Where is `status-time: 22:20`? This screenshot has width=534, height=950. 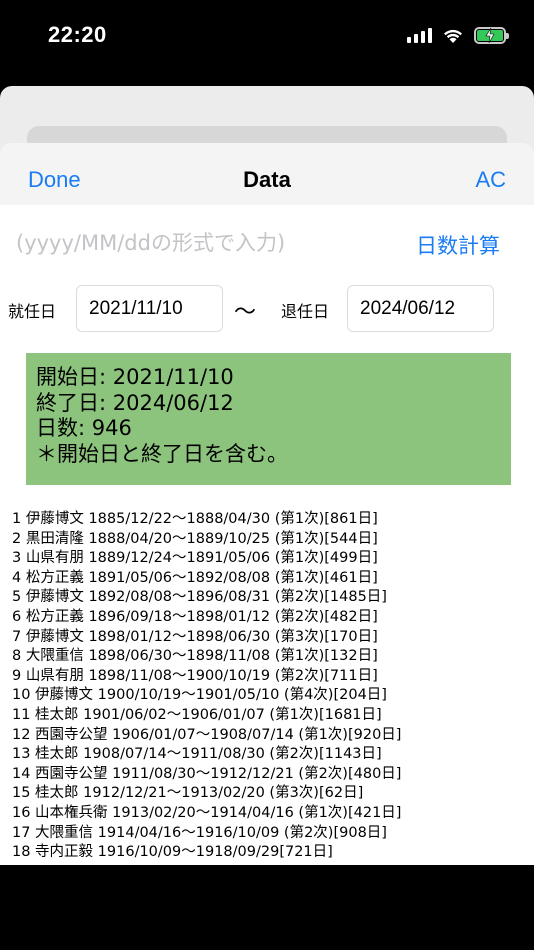
status-time: 22:20 is located at coordinates (77, 34).